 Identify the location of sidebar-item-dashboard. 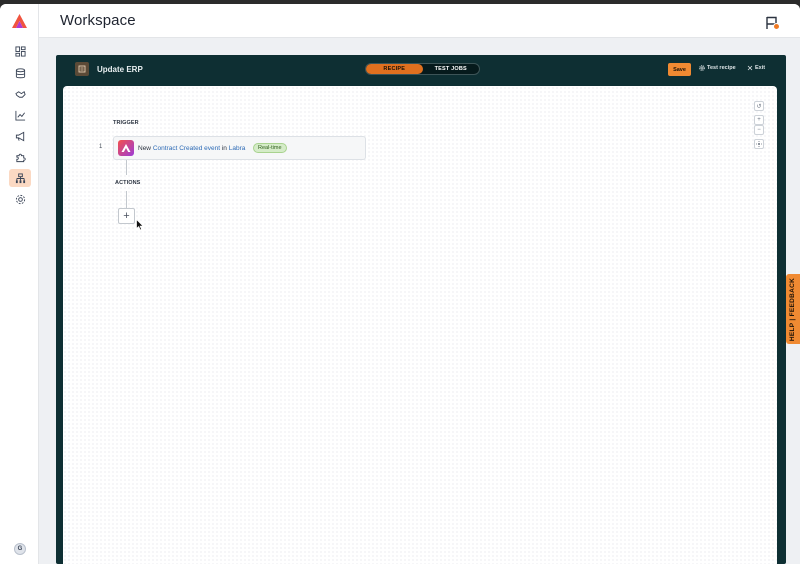
(20, 51).